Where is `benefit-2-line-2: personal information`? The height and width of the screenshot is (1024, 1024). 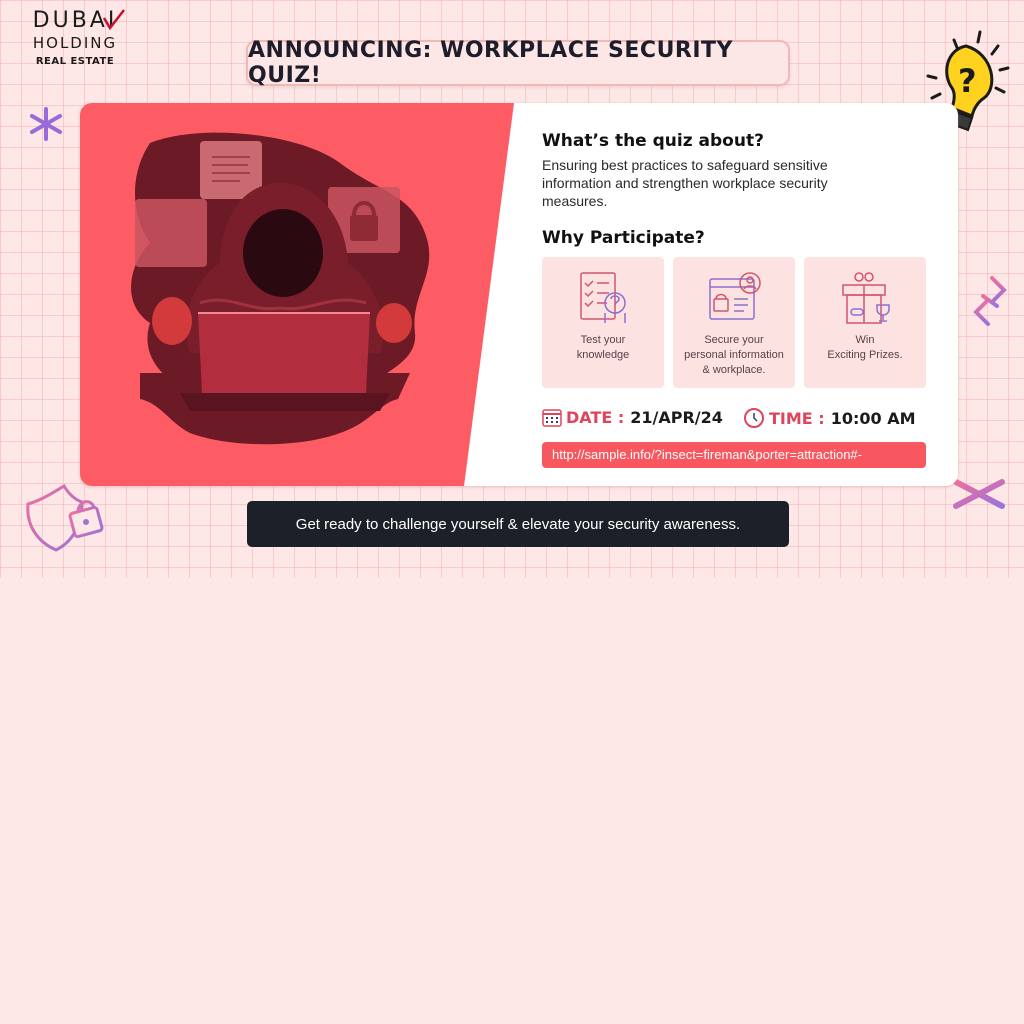
benefit-2-line-2: personal information is located at coordinates (734, 355).